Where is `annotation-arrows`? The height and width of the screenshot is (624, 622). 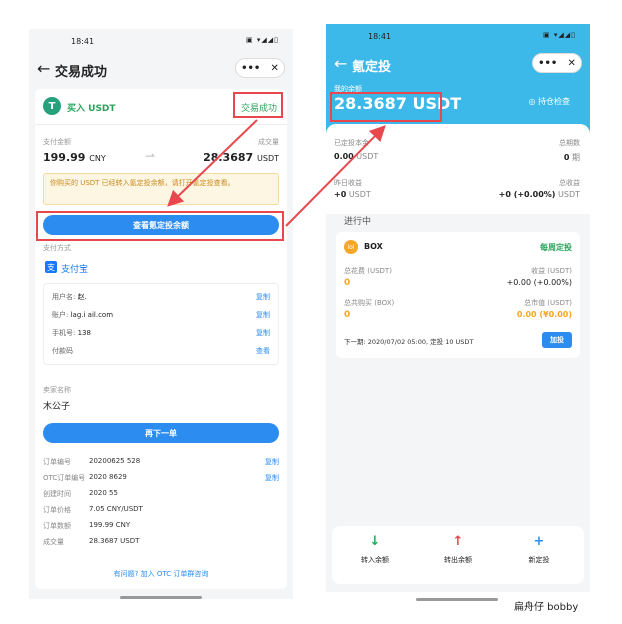
annotation-arrows is located at coordinates (276, 173).